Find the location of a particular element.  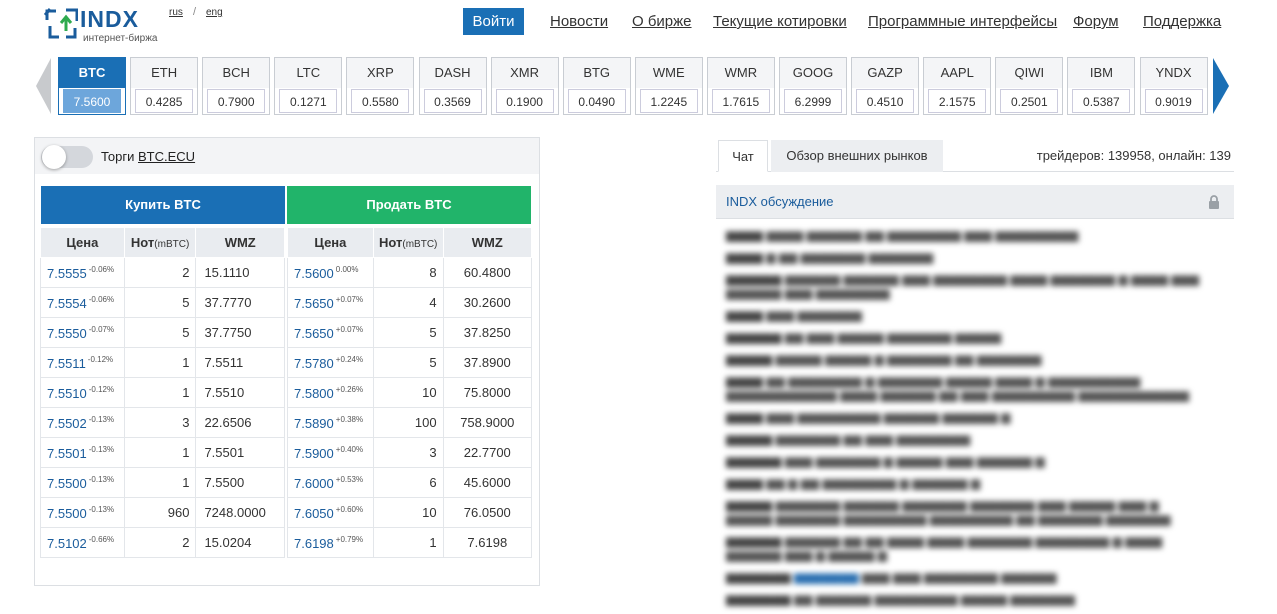

buy-order-row: 7.5502 -0.13% 3 22.6506 is located at coordinates (162, 422).